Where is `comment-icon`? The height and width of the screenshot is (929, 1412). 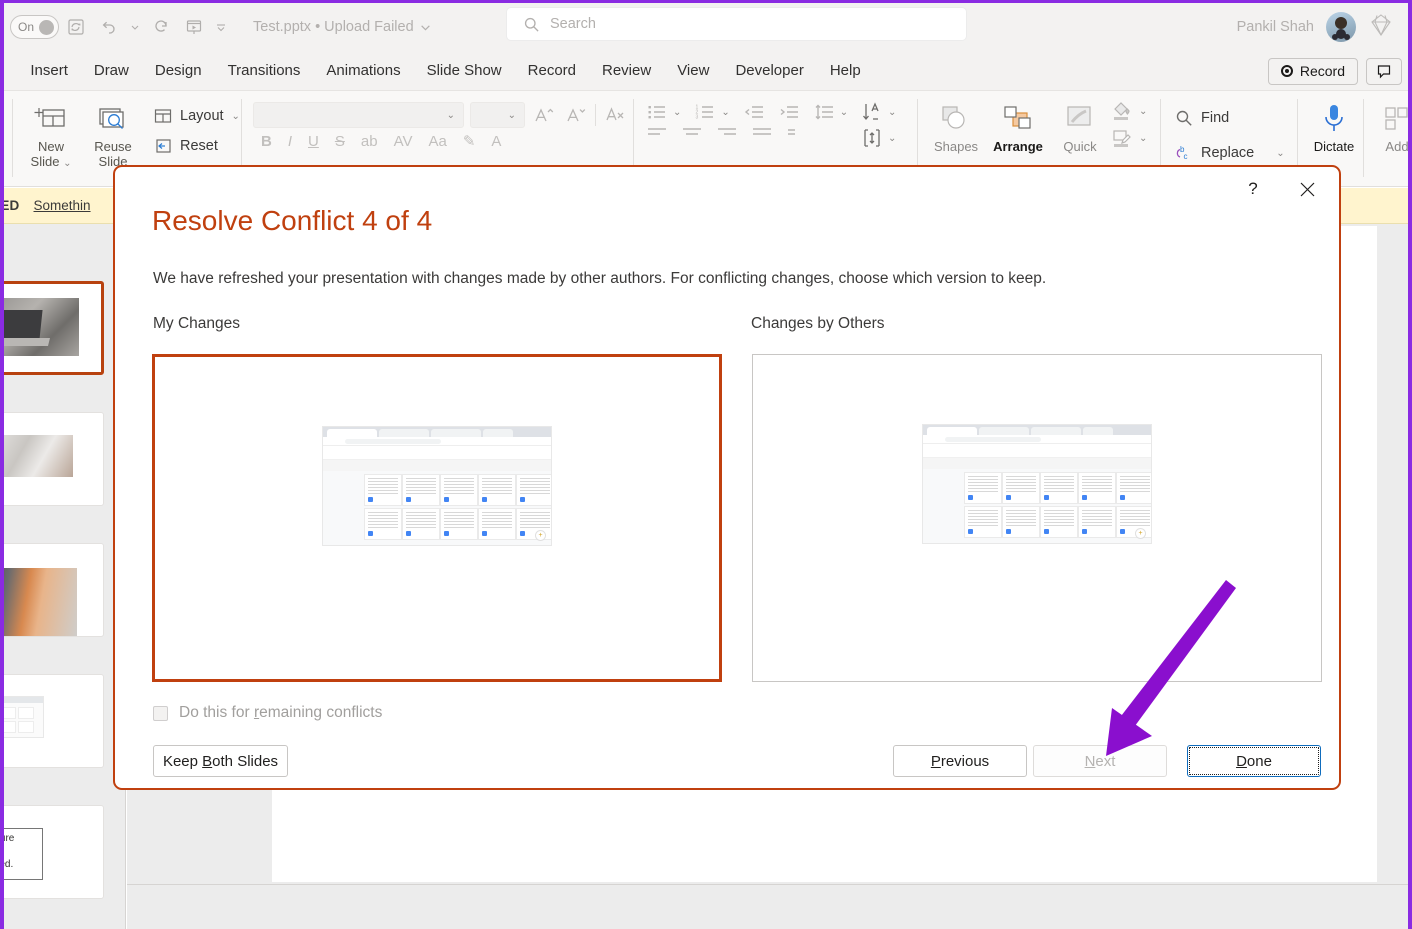
comment-icon is located at coordinates (1384, 71).